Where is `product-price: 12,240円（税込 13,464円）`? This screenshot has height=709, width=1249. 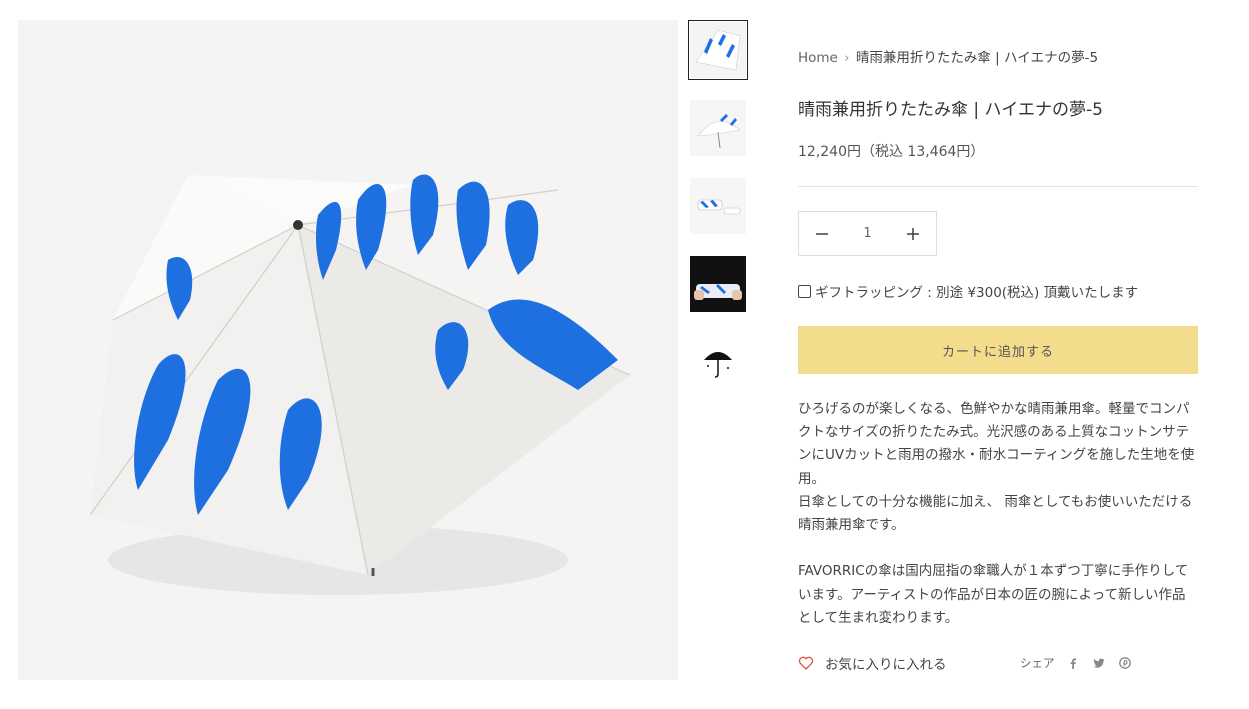
product-price: 12,240円（税込 13,464円） is located at coordinates (891, 152).